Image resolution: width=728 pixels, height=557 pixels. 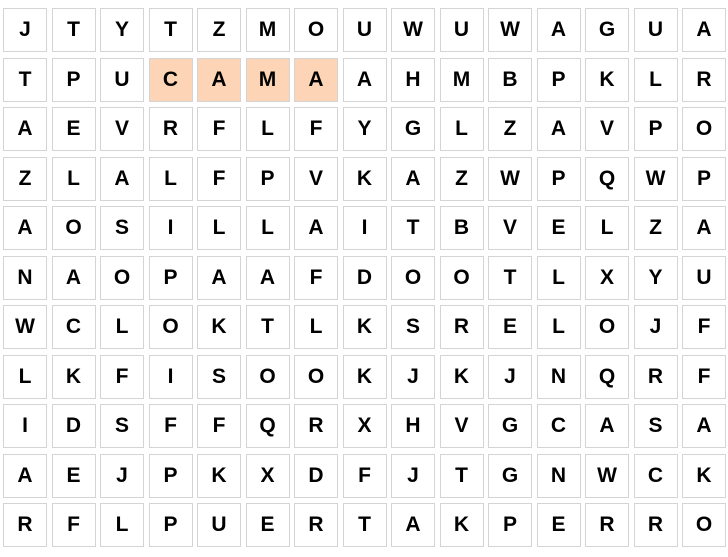 What do you see at coordinates (316, 79) in the screenshot?
I see `highlighted-letter-cell: A` at bounding box center [316, 79].